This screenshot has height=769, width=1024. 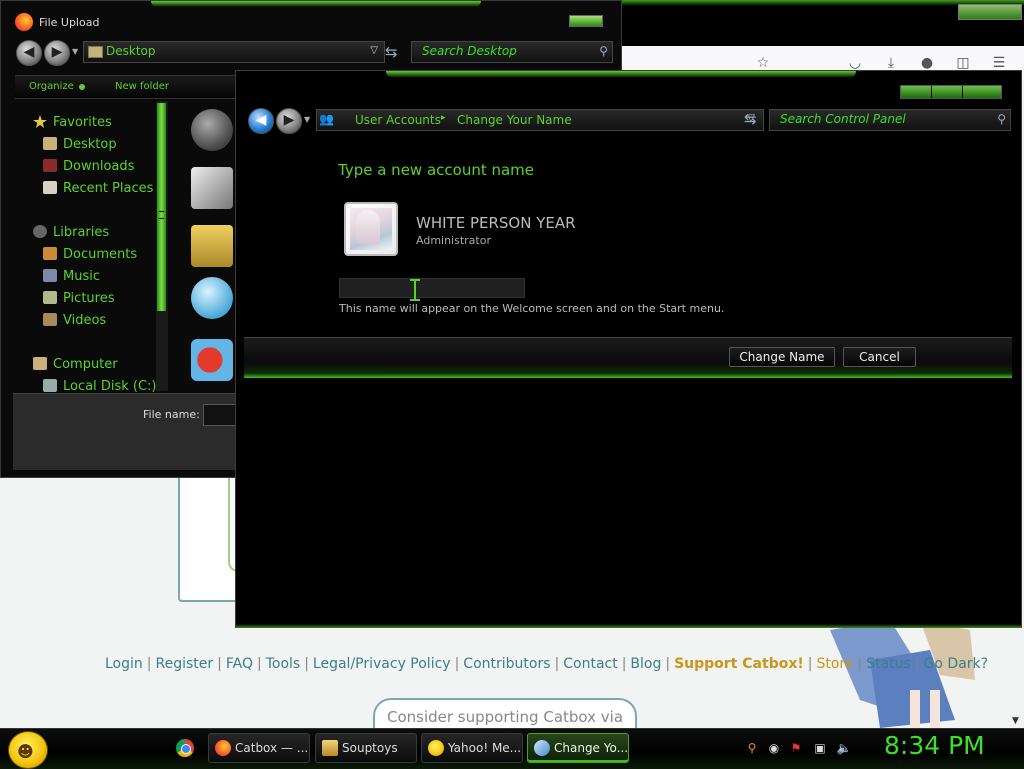 What do you see at coordinates (514, 120) in the screenshot?
I see `breadcrumb-change-your-name: Change Your Name` at bounding box center [514, 120].